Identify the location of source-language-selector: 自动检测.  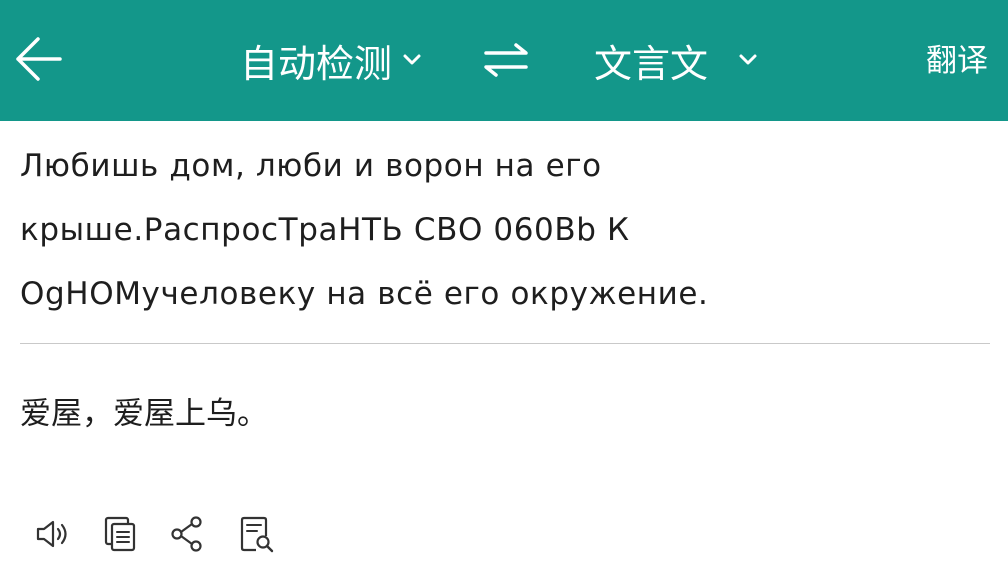
(331, 60).